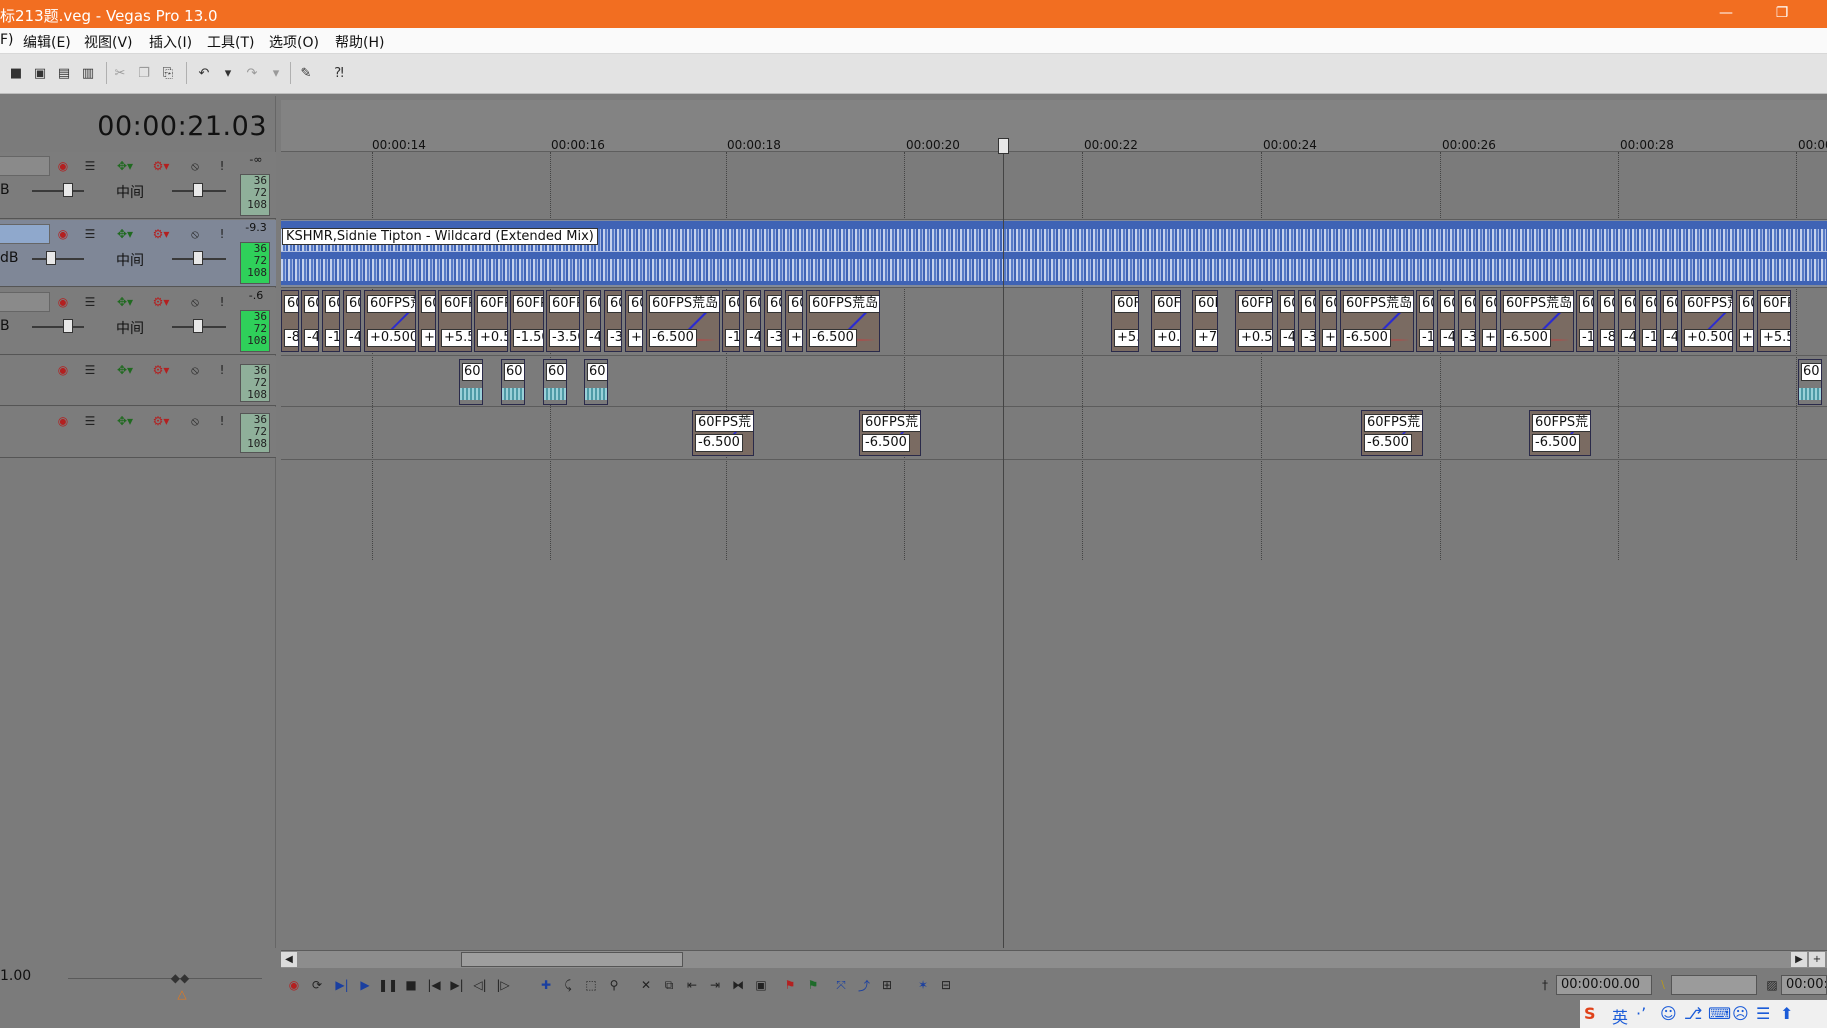  Describe the element at coordinates (168, 73) in the screenshot. I see `paste-icon: ⎘` at that location.